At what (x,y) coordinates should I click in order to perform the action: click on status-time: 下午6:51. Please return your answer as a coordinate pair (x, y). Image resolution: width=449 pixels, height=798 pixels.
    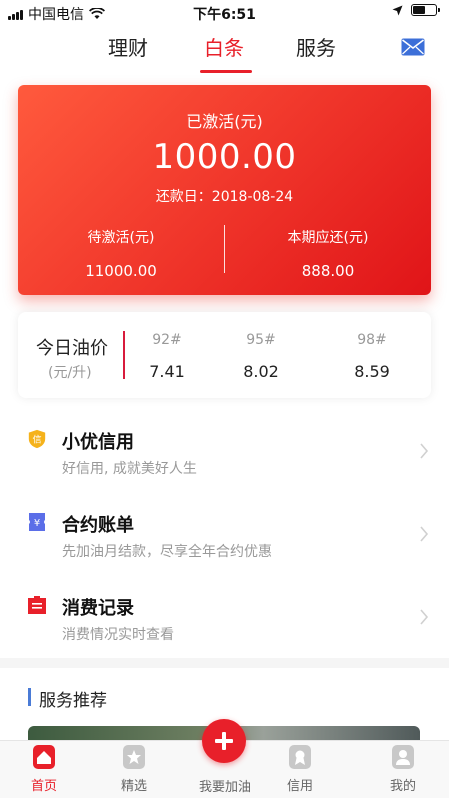
    Looking at the image, I should click on (224, 15).